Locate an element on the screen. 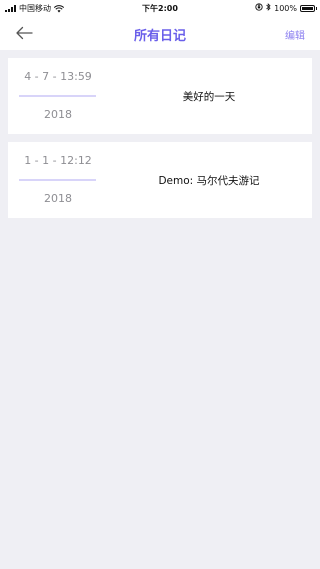 This screenshot has height=569, width=320. battery-percent: 100% is located at coordinates (285, 8).